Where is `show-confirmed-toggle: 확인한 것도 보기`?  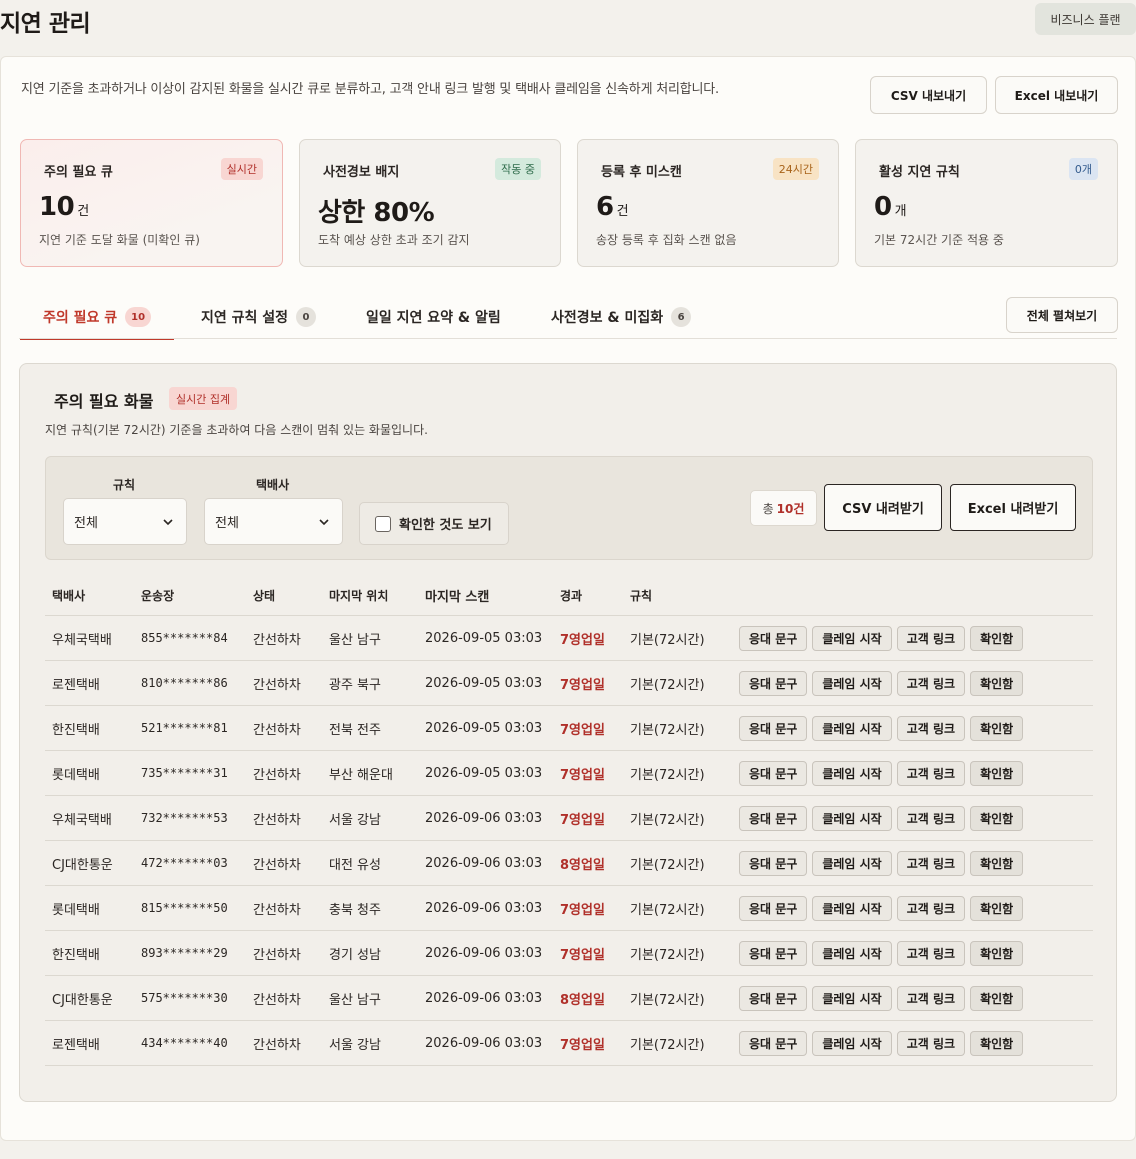 show-confirmed-toggle: 확인한 것도 보기 is located at coordinates (434, 523).